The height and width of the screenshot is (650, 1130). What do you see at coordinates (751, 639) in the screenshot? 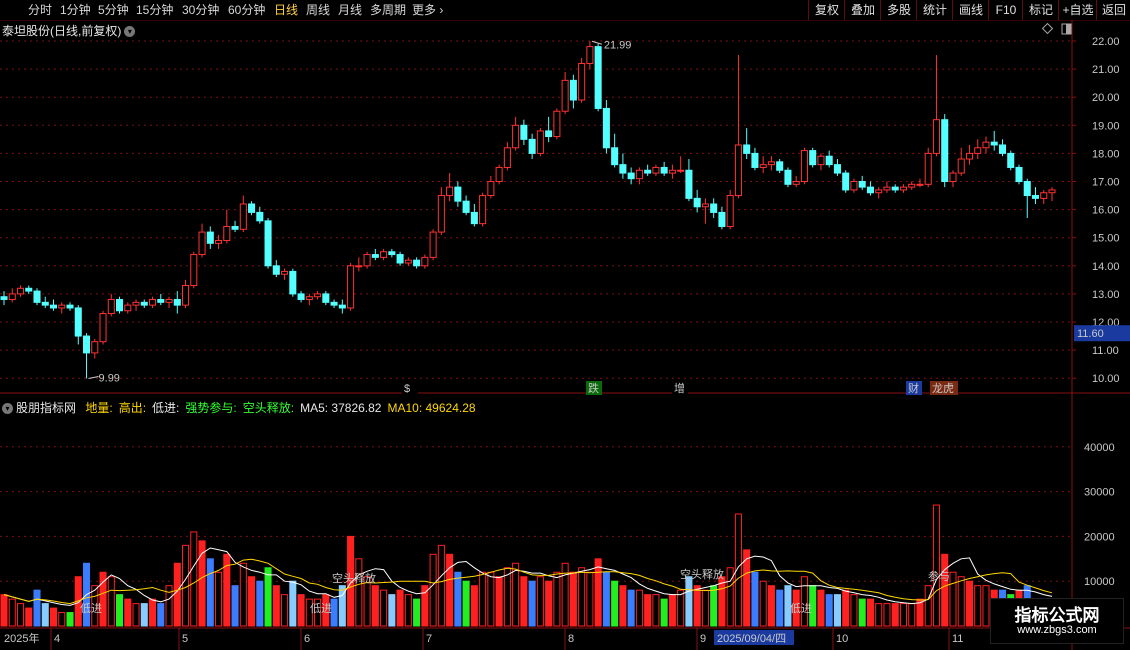
I see `cursor-date-label: 2025/09/04/四` at bounding box center [751, 639].